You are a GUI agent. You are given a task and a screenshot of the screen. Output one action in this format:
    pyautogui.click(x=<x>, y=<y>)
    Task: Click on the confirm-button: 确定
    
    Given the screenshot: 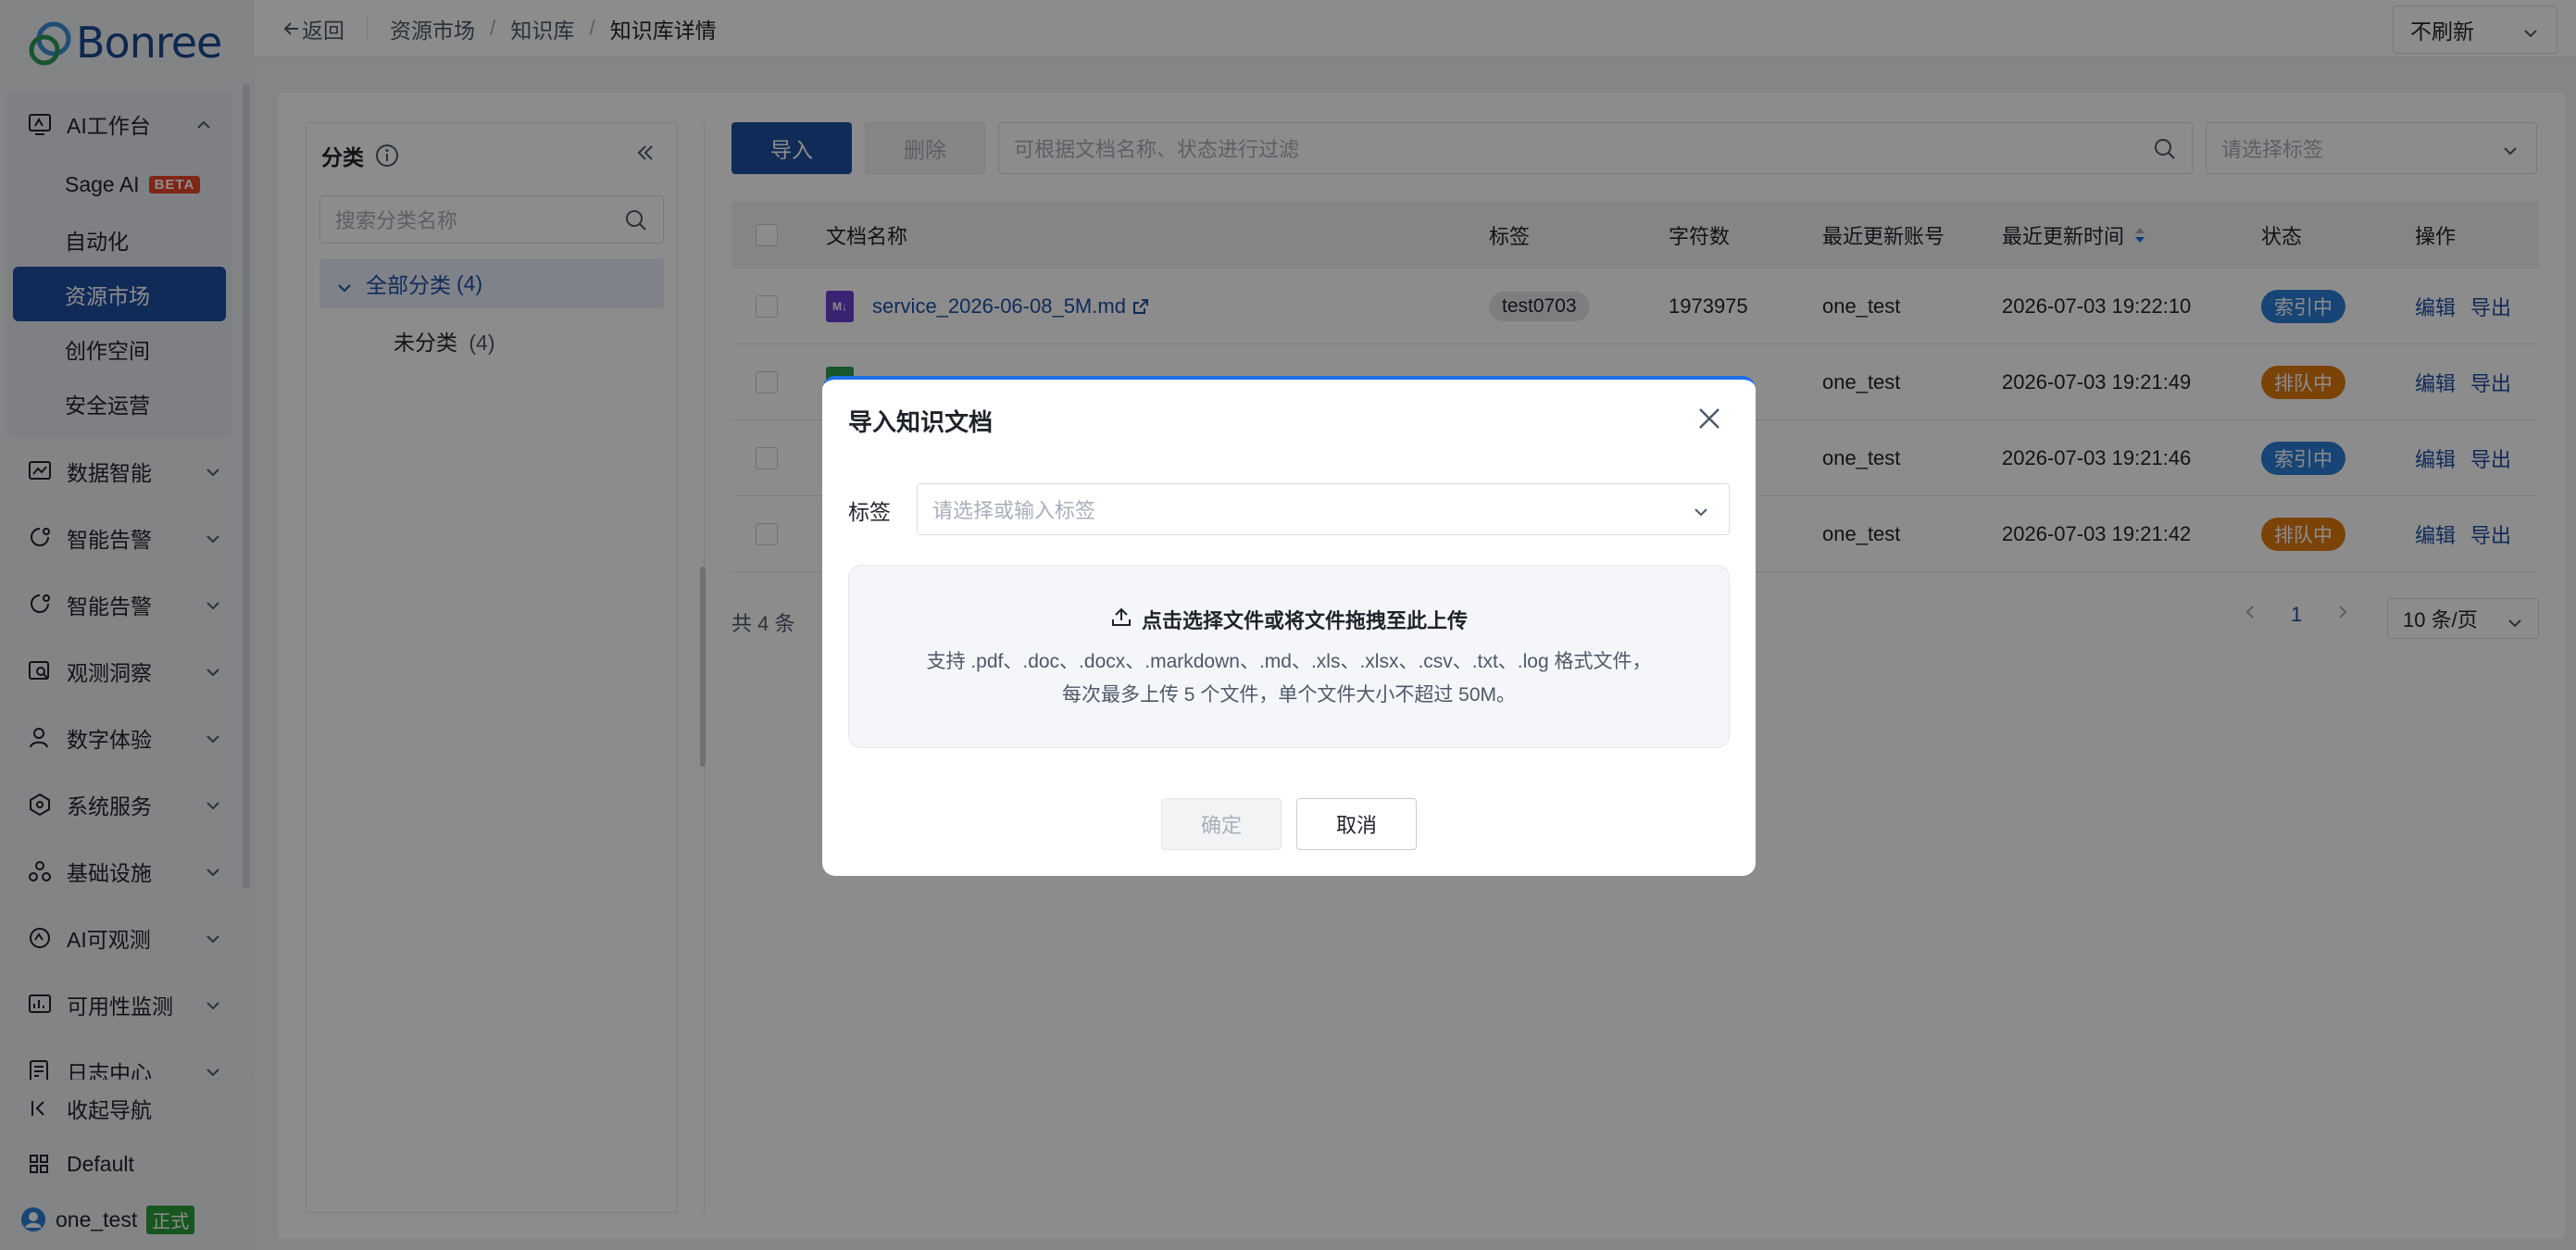 What is the action you would take?
    pyautogui.click(x=1222, y=824)
    